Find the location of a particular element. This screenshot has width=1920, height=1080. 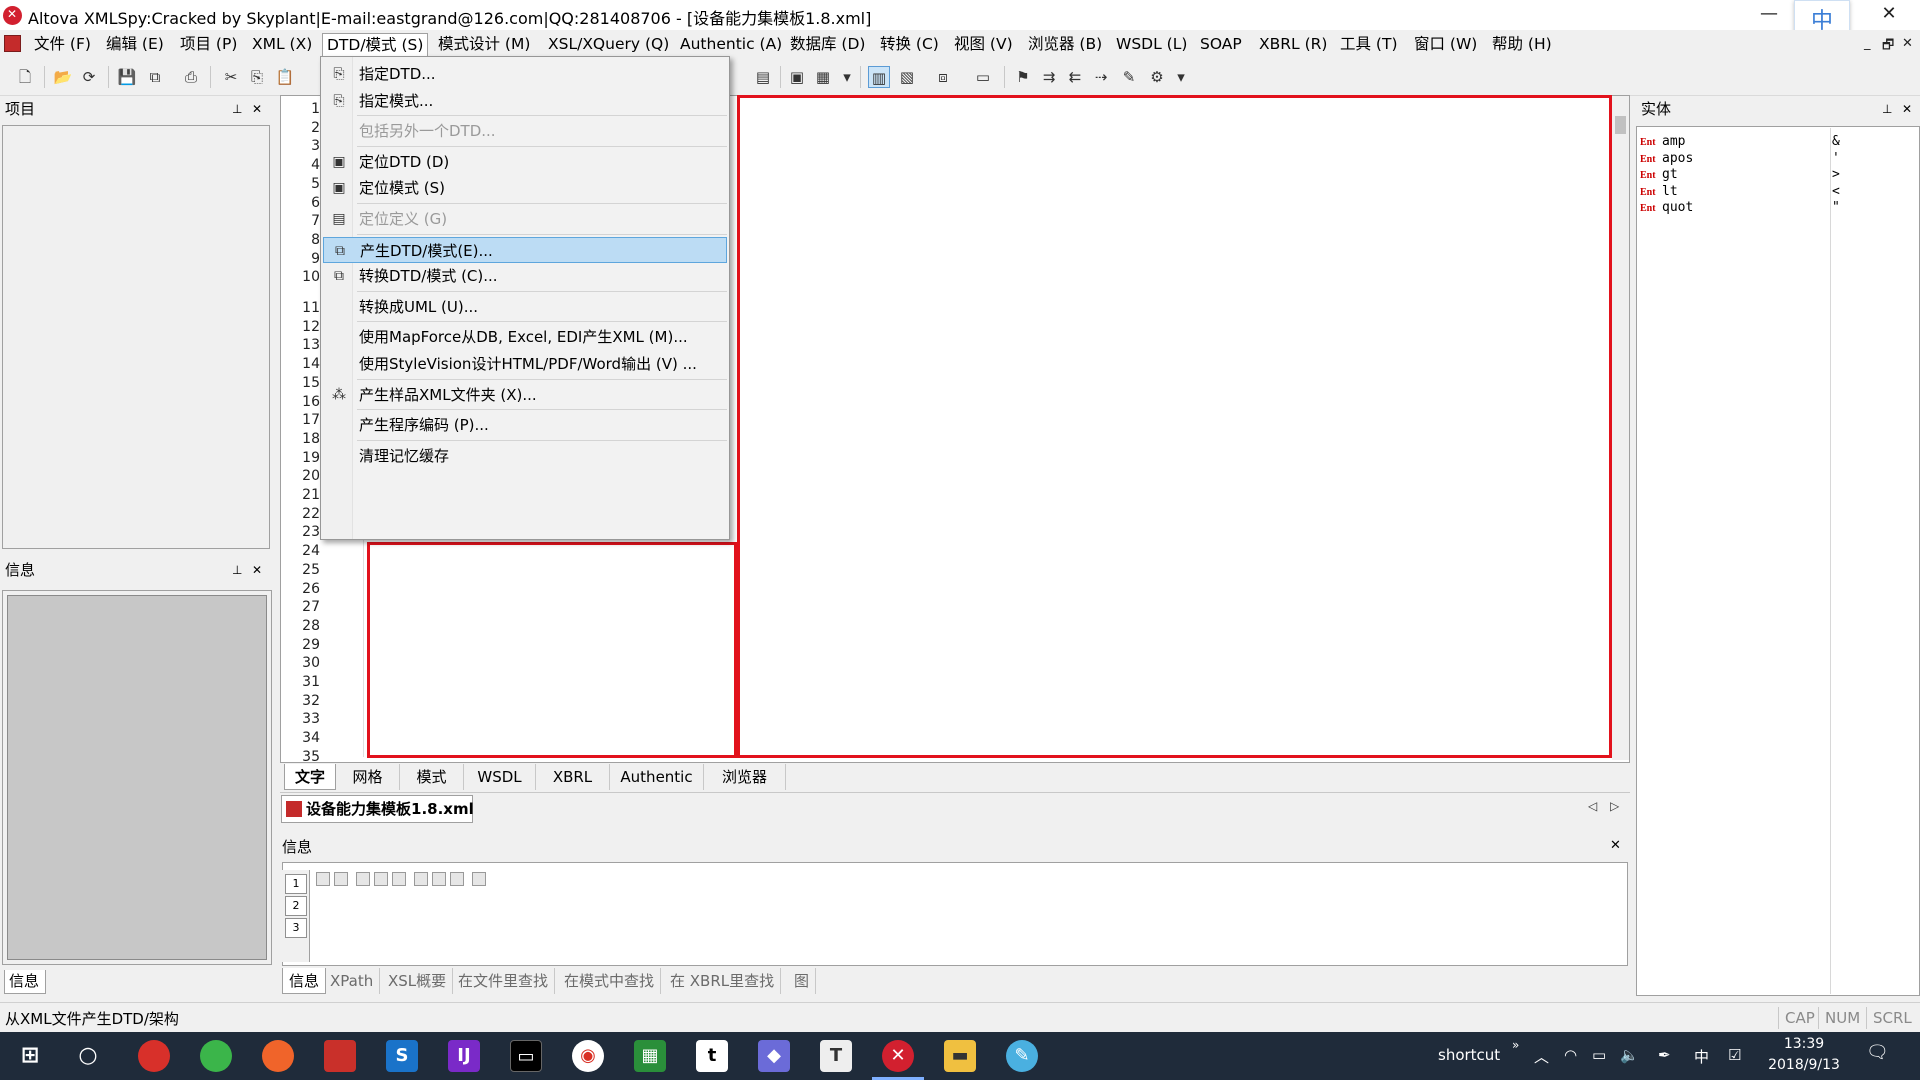

app-icon-orange is located at coordinates (278, 1056).